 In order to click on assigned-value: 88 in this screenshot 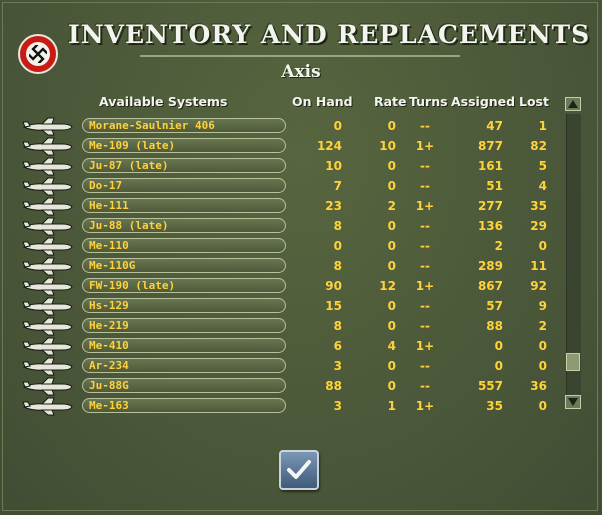, I will do `click(494, 326)`.